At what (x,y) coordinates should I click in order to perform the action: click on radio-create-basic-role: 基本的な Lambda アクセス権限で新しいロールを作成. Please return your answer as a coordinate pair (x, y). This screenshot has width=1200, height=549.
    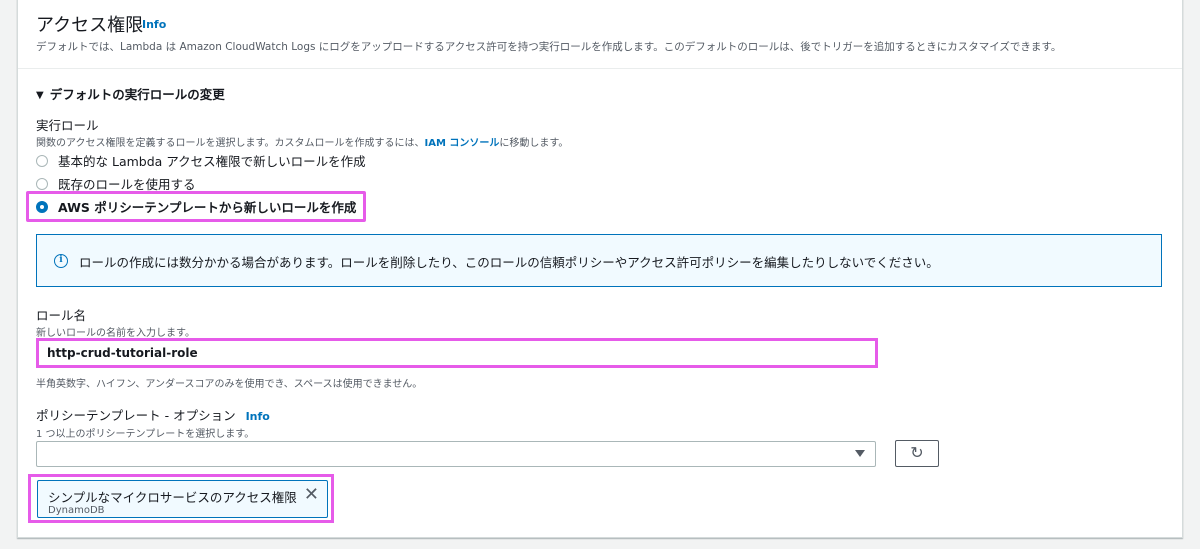
    Looking at the image, I should click on (201, 160).